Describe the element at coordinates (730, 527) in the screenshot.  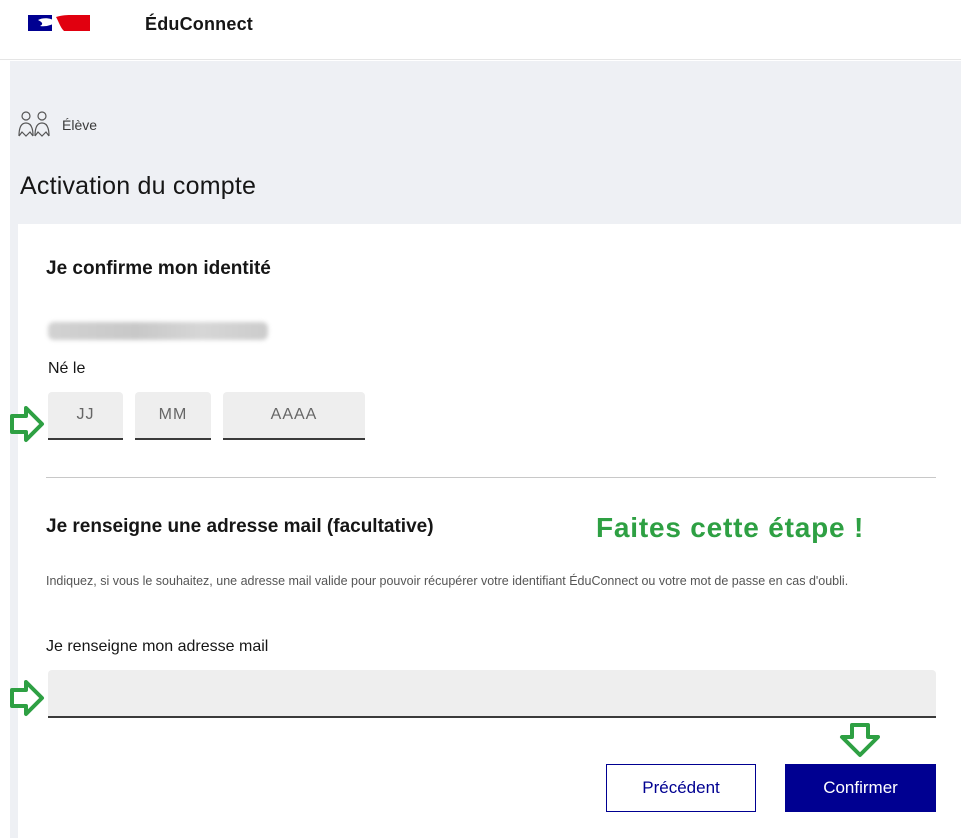
I see `step-callout: Faites cette étape !` at that location.